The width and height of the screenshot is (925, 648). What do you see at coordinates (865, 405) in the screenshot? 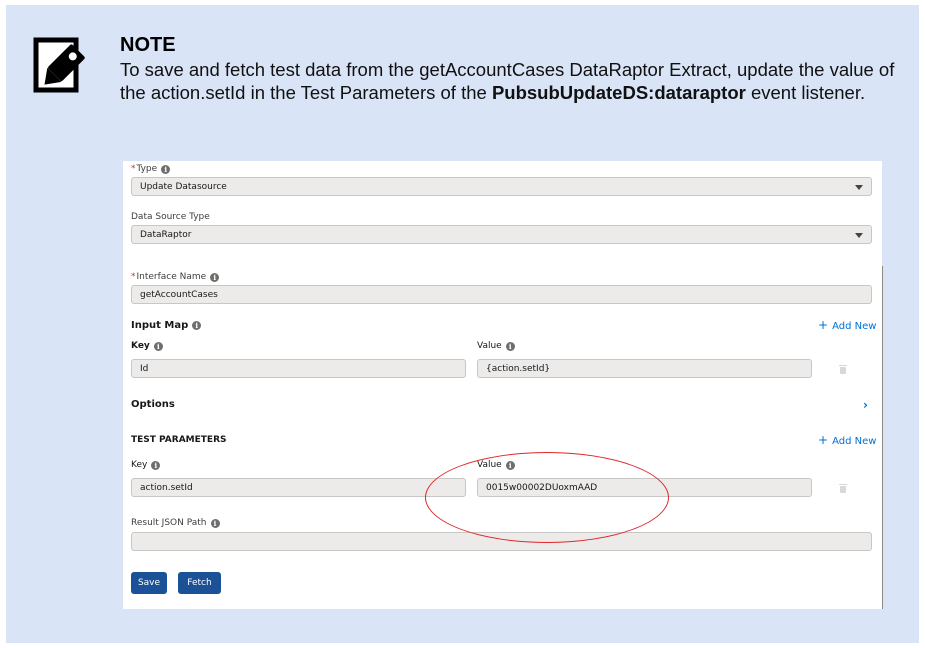
I see `chevron-right-icon: ›` at bounding box center [865, 405].